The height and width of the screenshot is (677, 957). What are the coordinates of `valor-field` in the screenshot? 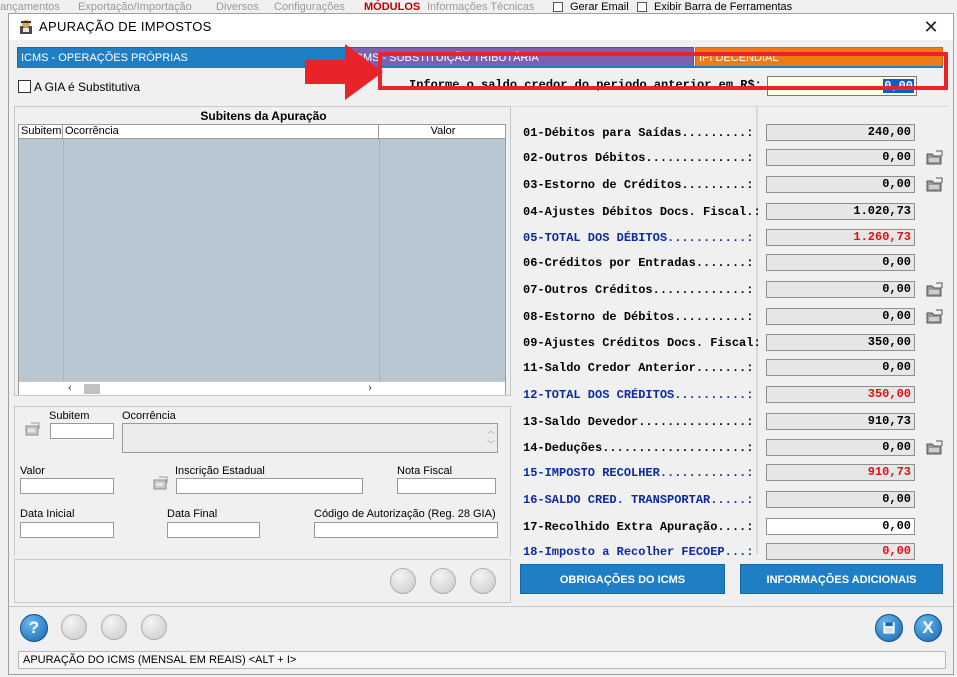 It's located at (67, 486).